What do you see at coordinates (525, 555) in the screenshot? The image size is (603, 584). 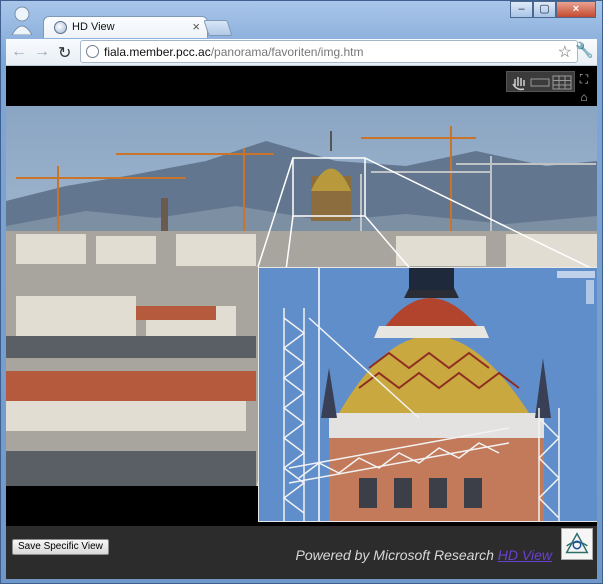 I see `hd-view-link: HD View` at bounding box center [525, 555].